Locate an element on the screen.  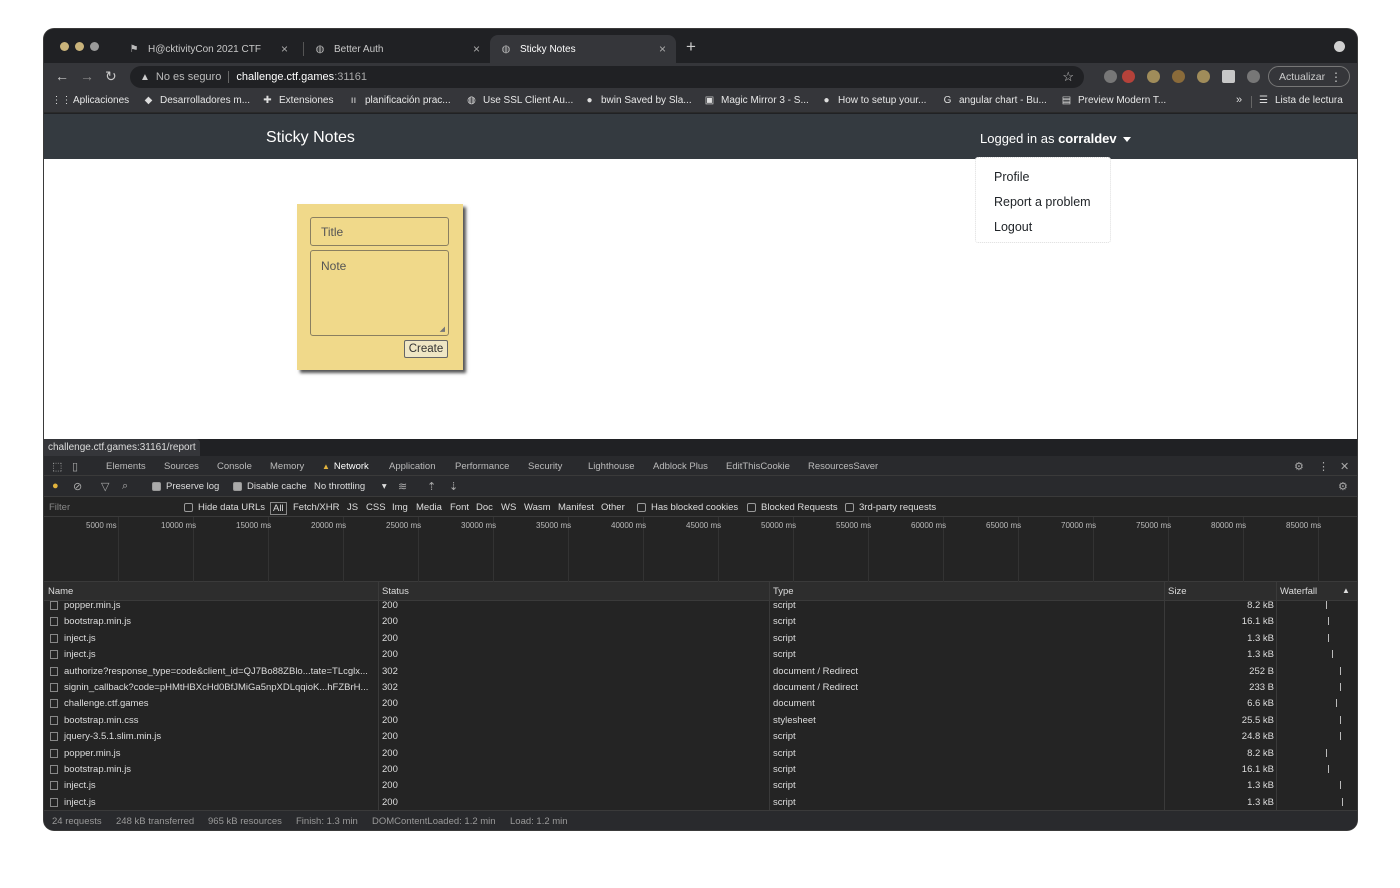
menu-item-report-problem: Report a problem is located at coordinates (1042, 202).